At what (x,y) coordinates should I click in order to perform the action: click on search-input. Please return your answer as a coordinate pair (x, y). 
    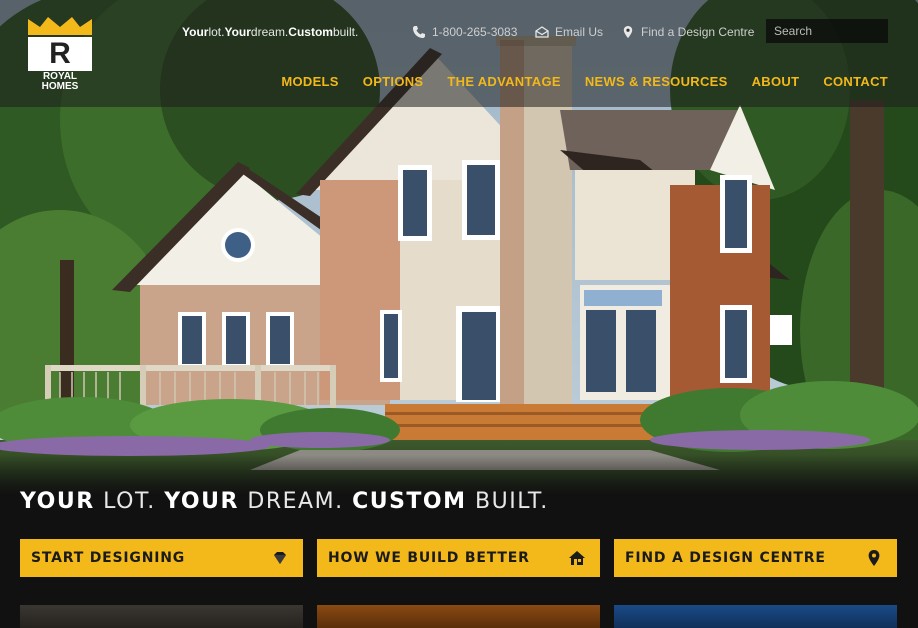
    Looking at the image, I should click on (842, 31).